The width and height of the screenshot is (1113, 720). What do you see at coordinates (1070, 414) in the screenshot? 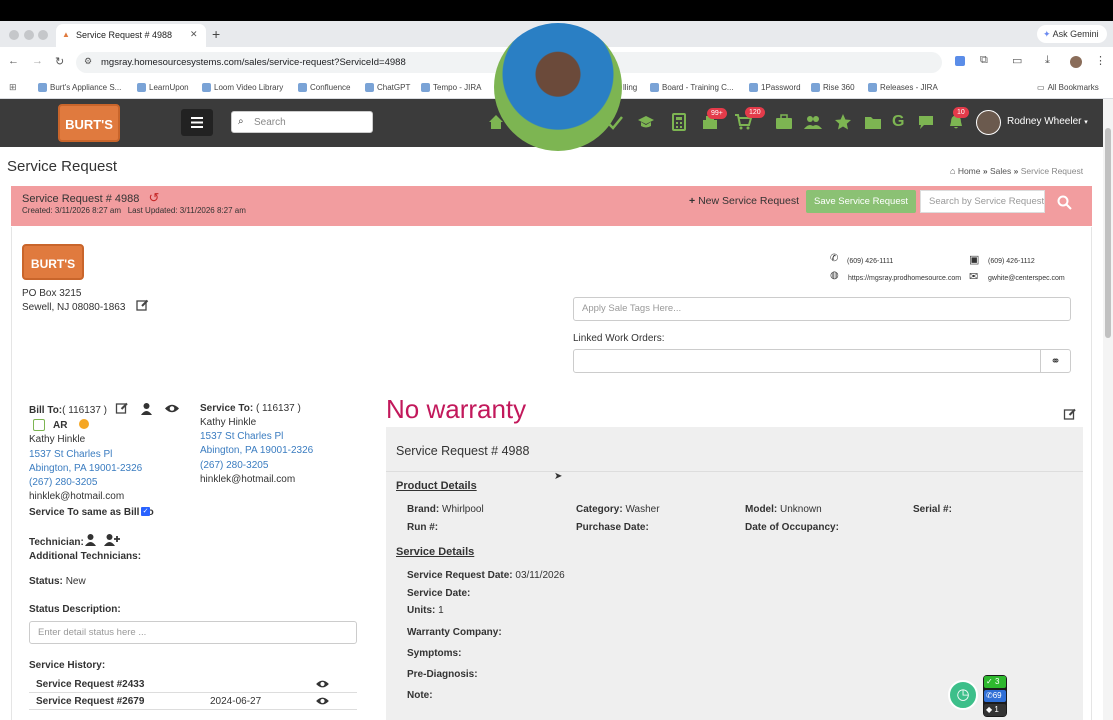
I see `edit-detail-icon` at bounding box center [1070, 414].